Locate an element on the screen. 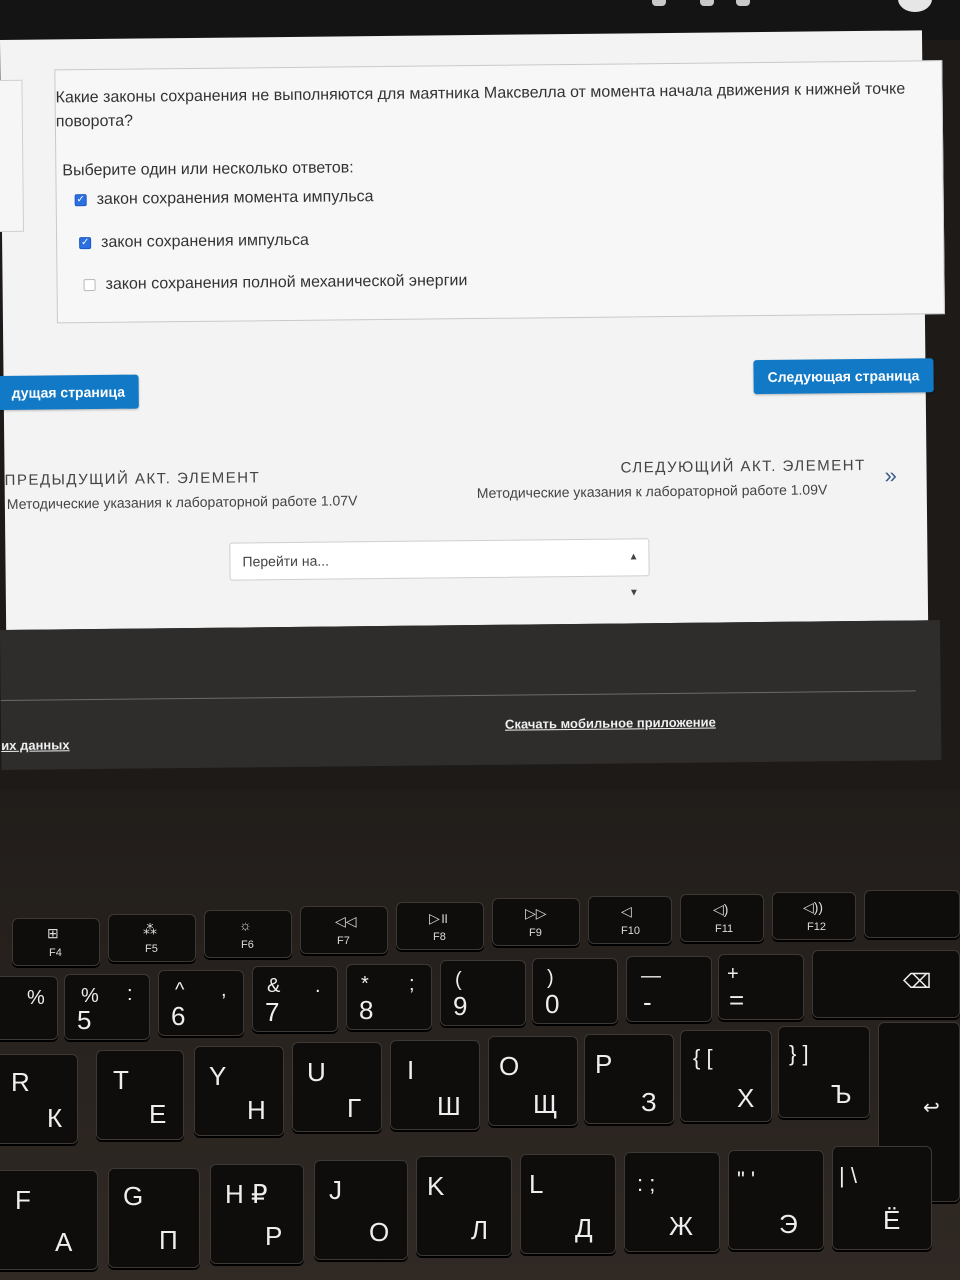  delete-icon: ⌫ is located at coordinates (917, 982).